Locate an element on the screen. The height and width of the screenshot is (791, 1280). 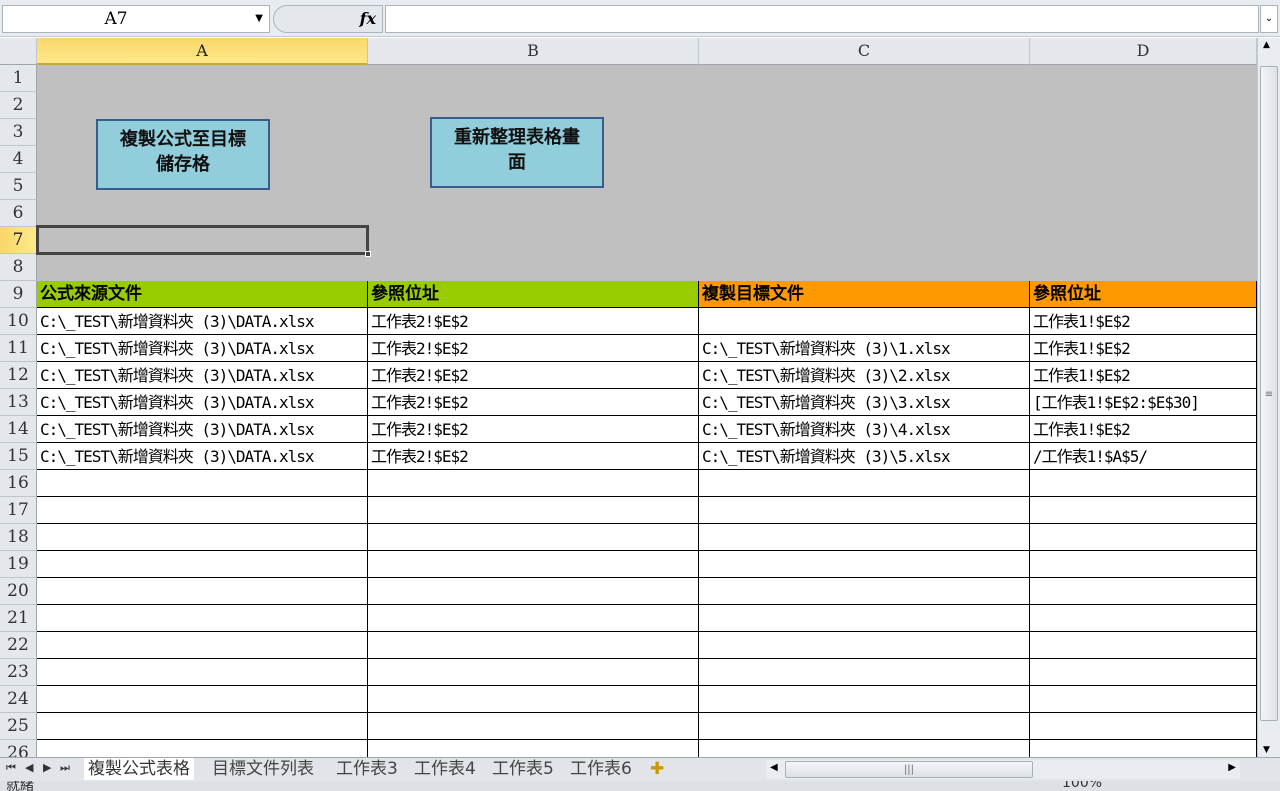
cell-c17 is located at coordinates (864, 510).